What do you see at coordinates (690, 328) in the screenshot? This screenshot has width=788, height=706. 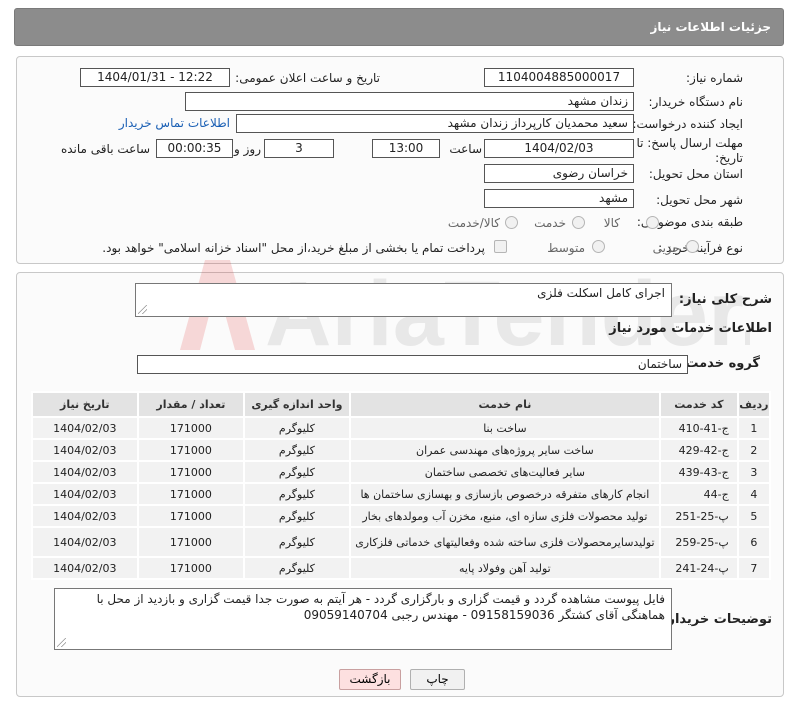 I see `services-title: اطلاعات خدمات مورد نیاز` at bounding box center [690, 328].